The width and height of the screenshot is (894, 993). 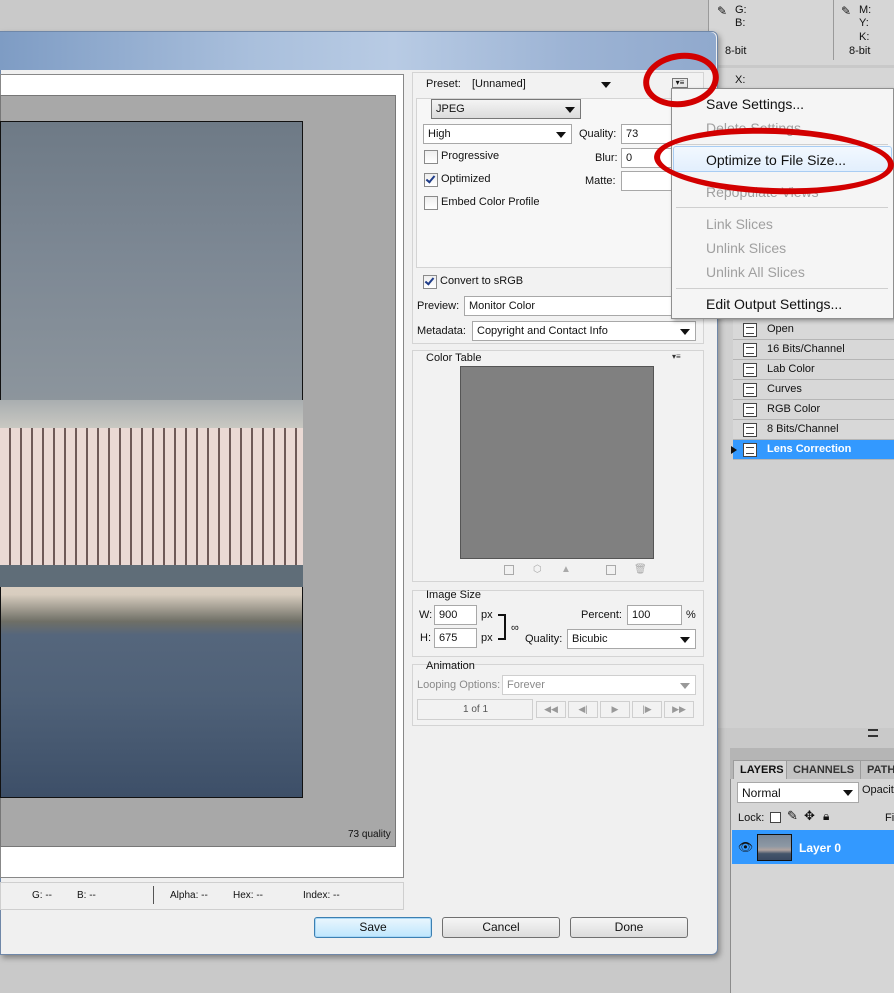 What do you see at coordinates (813, 390) in the screenshot?
I see `history-item: Curves` at bounding box center [813, 390].